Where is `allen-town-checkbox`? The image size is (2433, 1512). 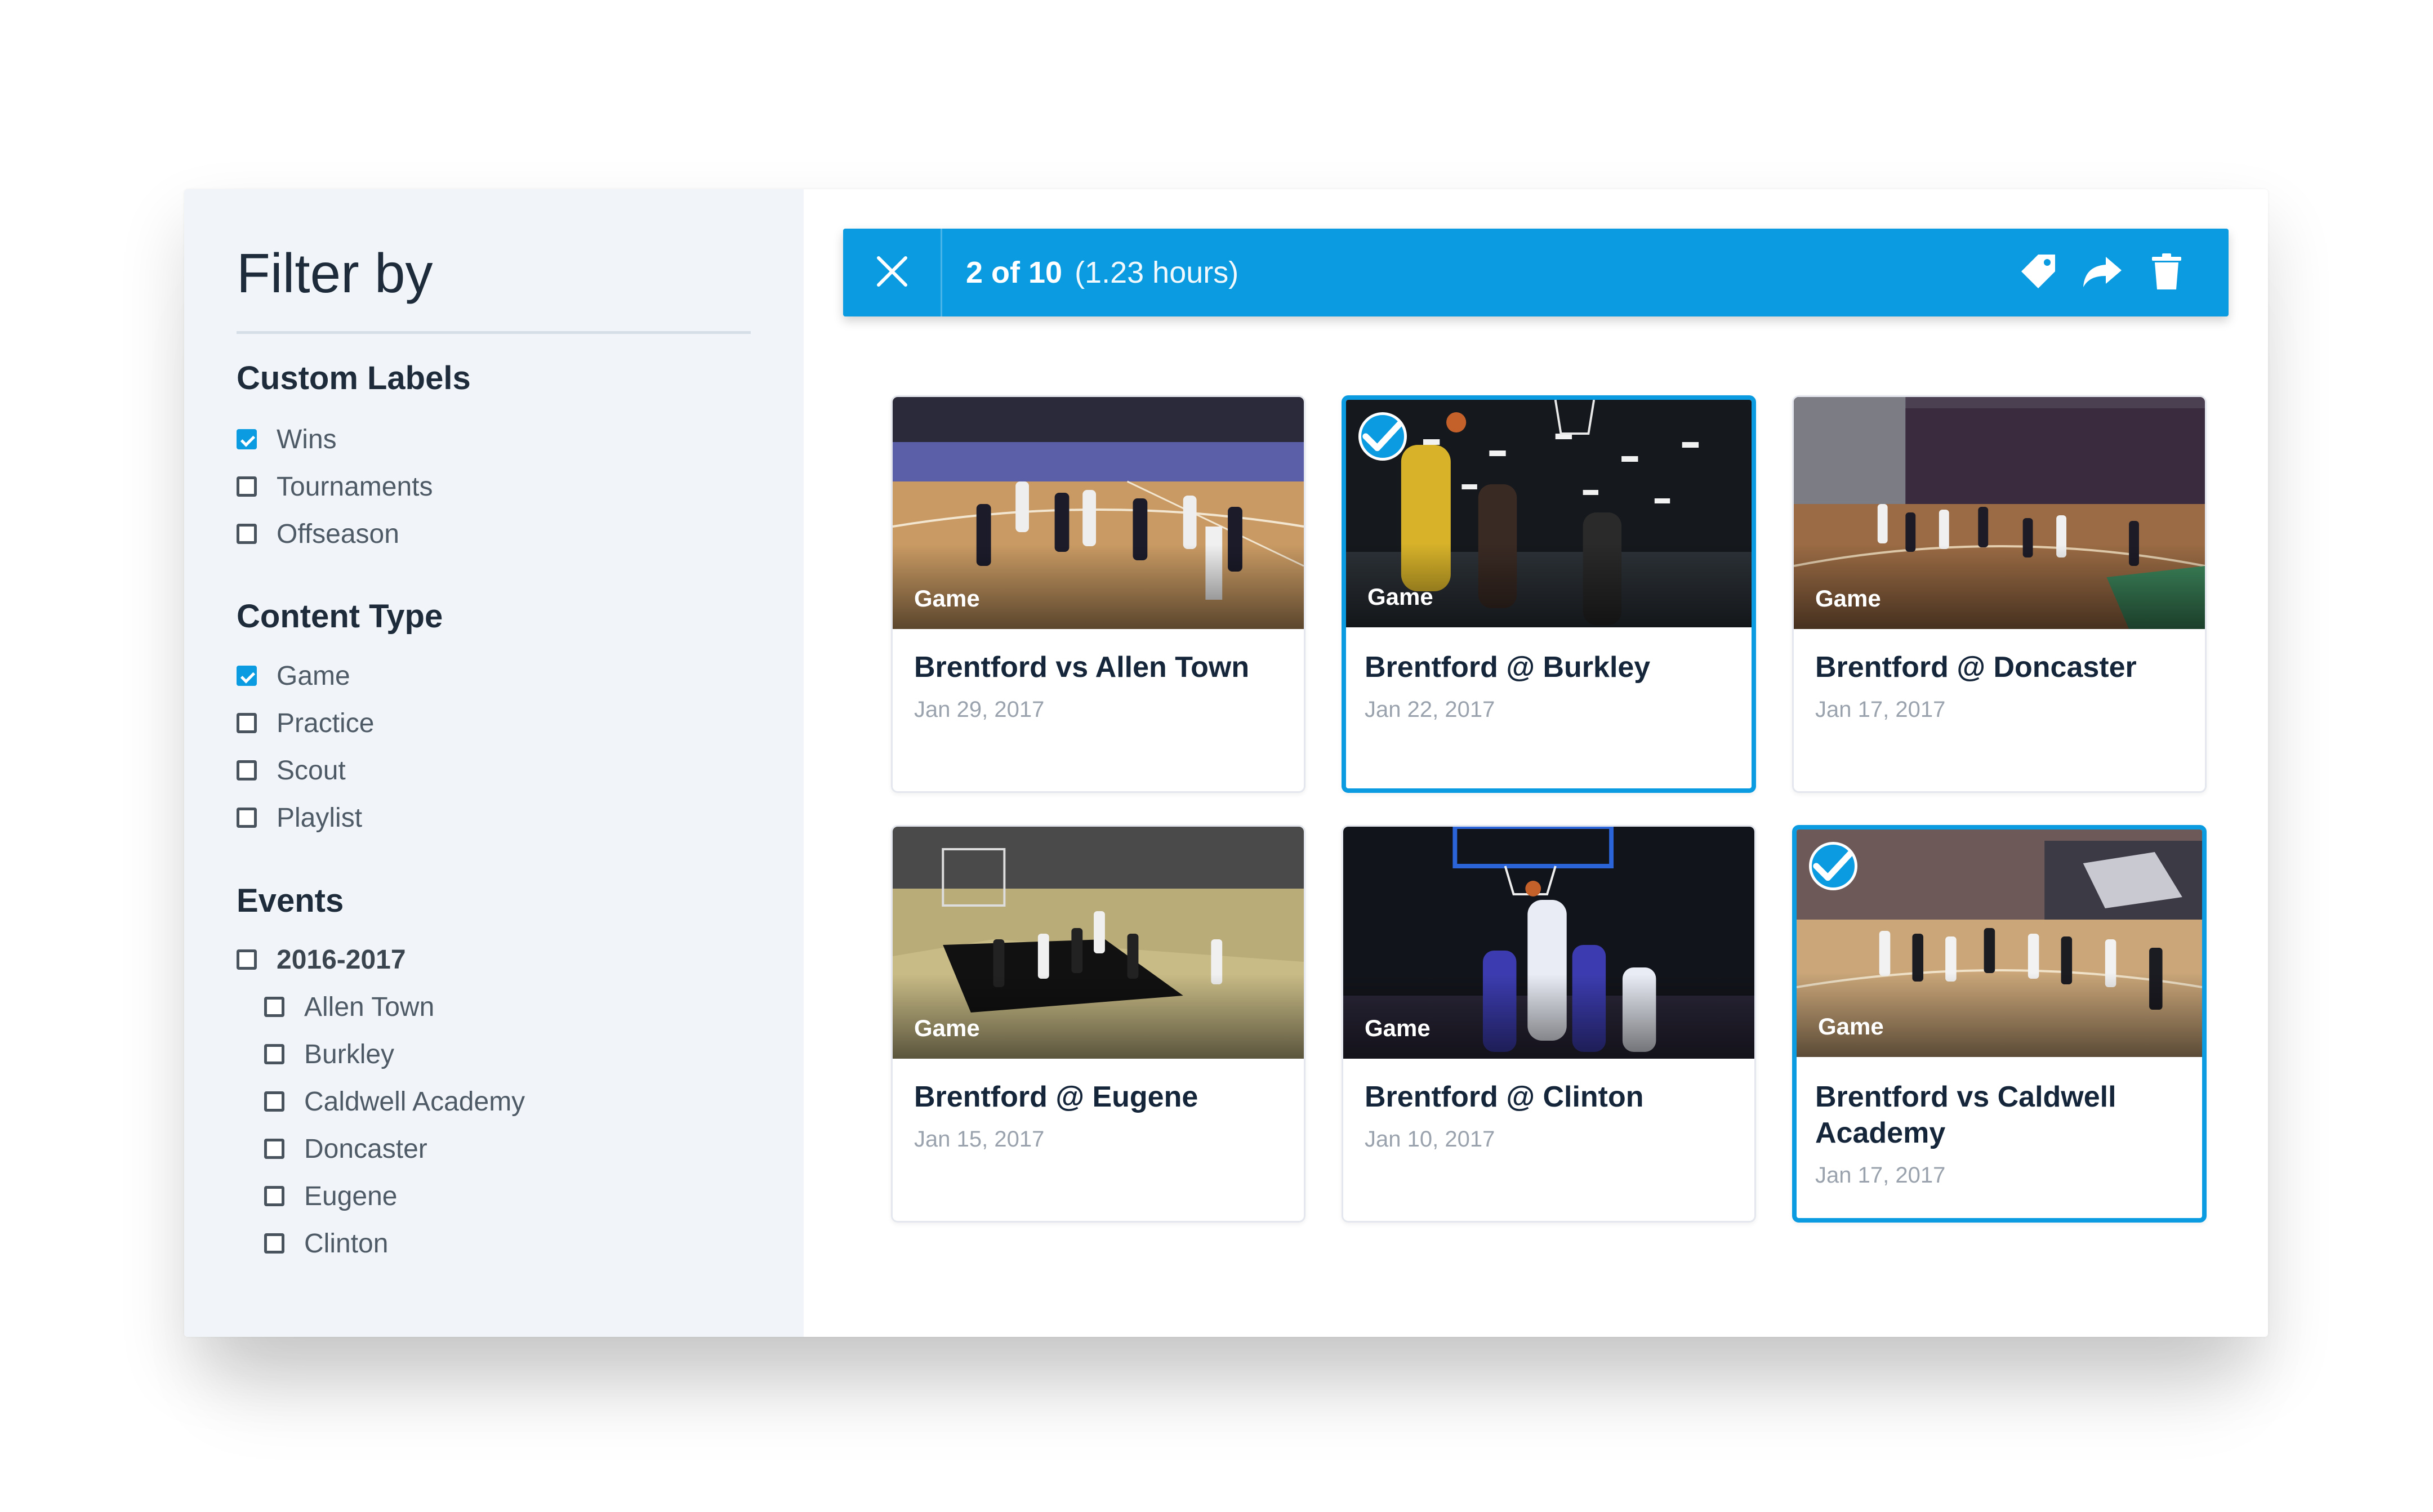
allen-town-checkbox is located at coordinates (274, 1007).